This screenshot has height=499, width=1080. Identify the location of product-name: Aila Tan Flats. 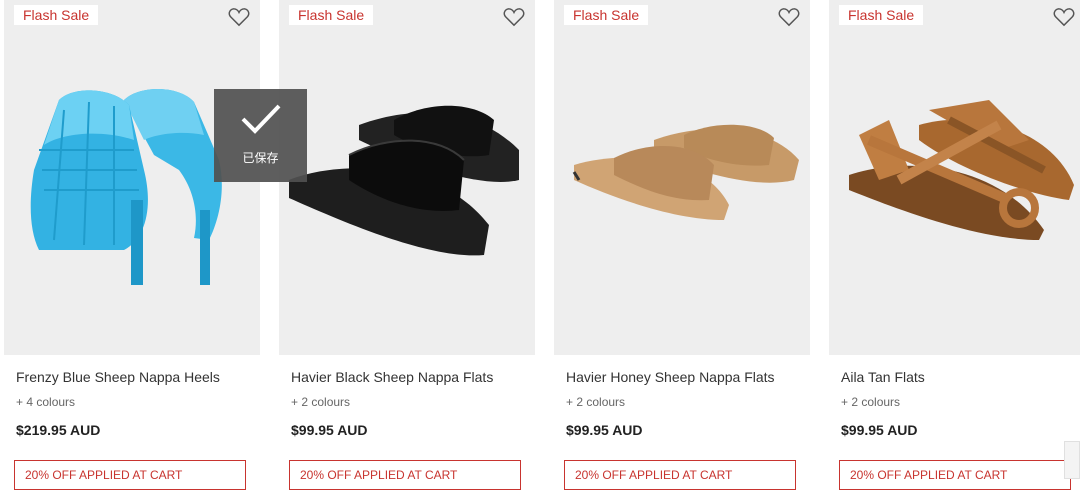
(883, 377).